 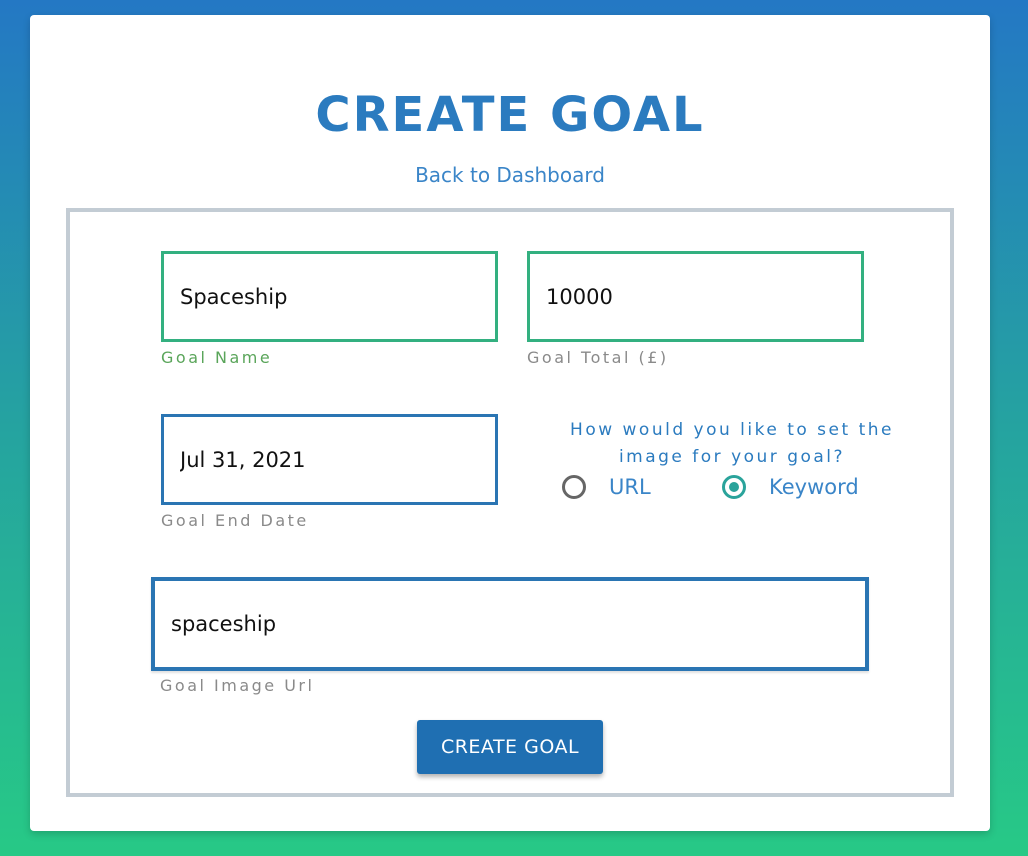 What do you see at coordinates (235, 520) in the screenshot?
I see `goal-end-date-label: Goal End Date` at bounding box center [235, 520].